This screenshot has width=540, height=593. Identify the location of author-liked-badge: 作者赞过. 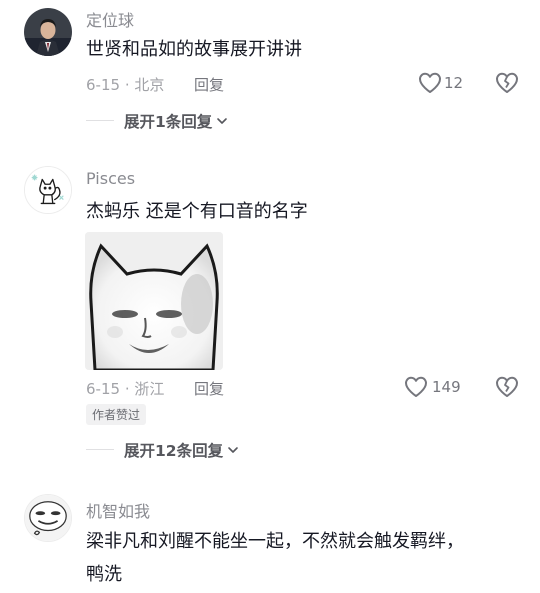
(116, 414).